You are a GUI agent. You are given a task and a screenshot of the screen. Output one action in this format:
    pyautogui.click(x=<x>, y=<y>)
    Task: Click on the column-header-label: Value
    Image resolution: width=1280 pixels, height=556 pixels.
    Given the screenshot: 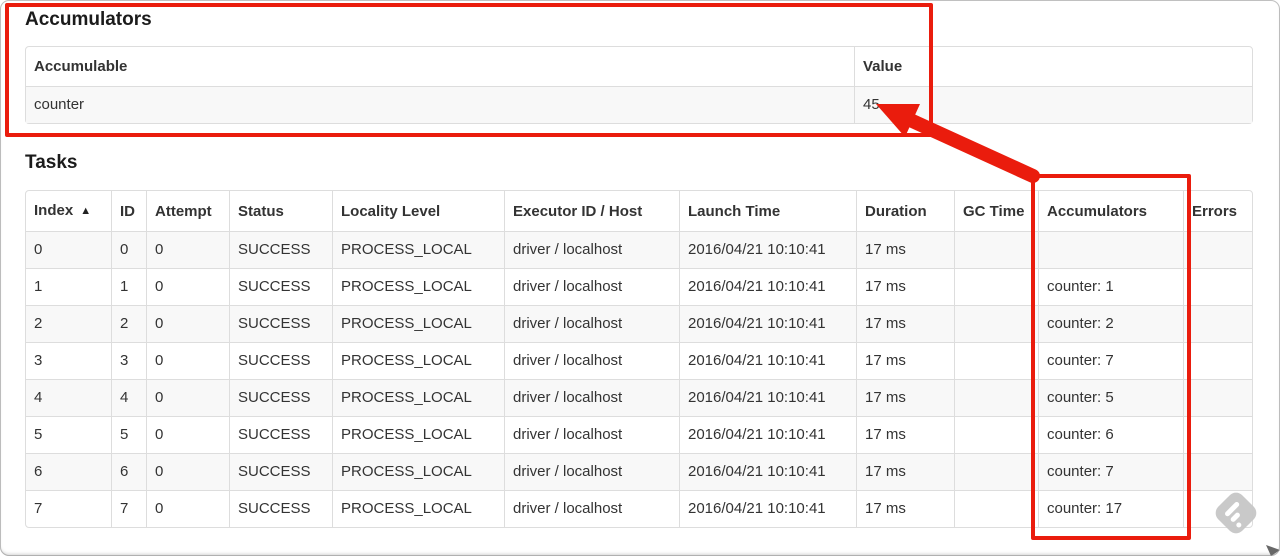 What is the action you would take?
    pyautogui.click(x=883, y=66)
    